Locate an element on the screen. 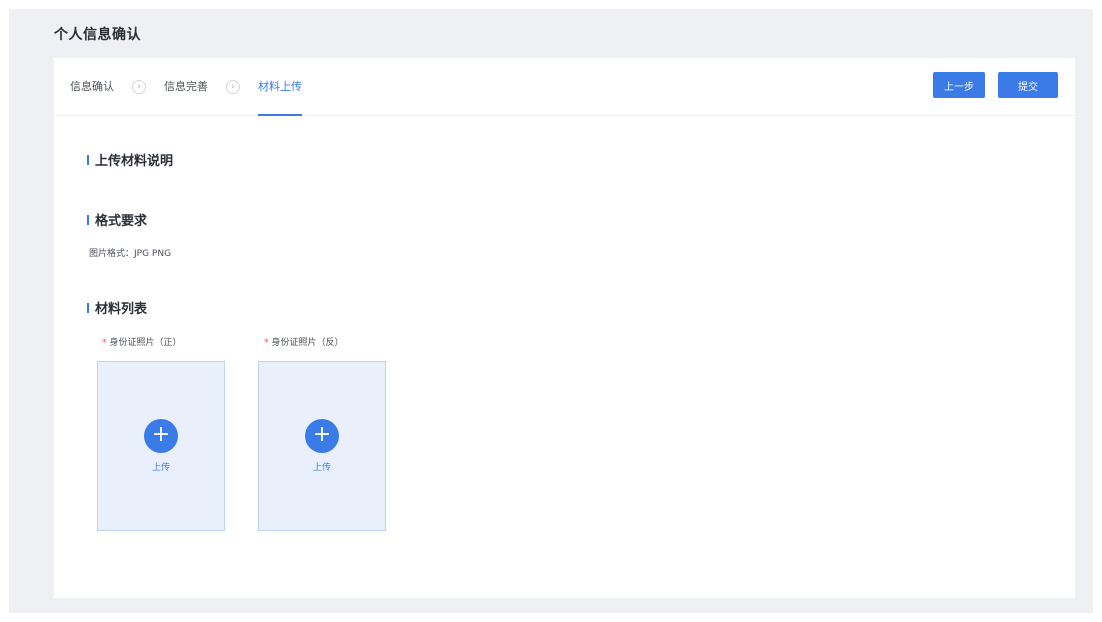 This screenshot has width=1102, height=622. upload-box-id-back: + 上传 is located at coordinates (322, 446).